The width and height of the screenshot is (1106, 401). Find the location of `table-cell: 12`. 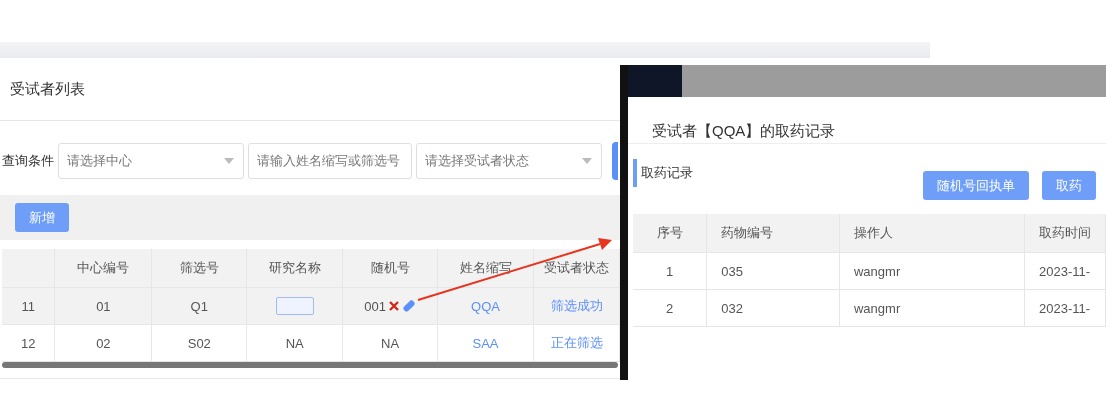

table-cell: 12 is located at coordinates (28, 343).